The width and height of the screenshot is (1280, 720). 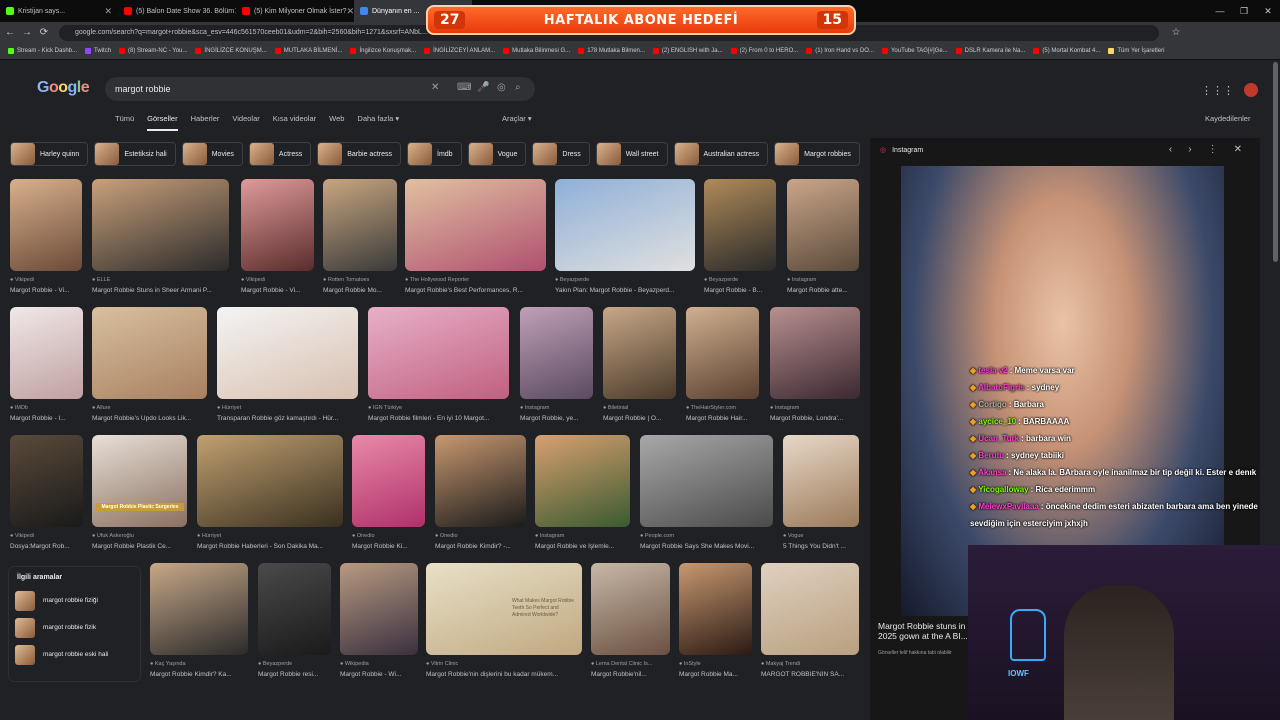 What do you see at coordinates (1268, 11) in the screenshot?
I see `close-window-icon: ✕` at bounding box center [1268, 11].